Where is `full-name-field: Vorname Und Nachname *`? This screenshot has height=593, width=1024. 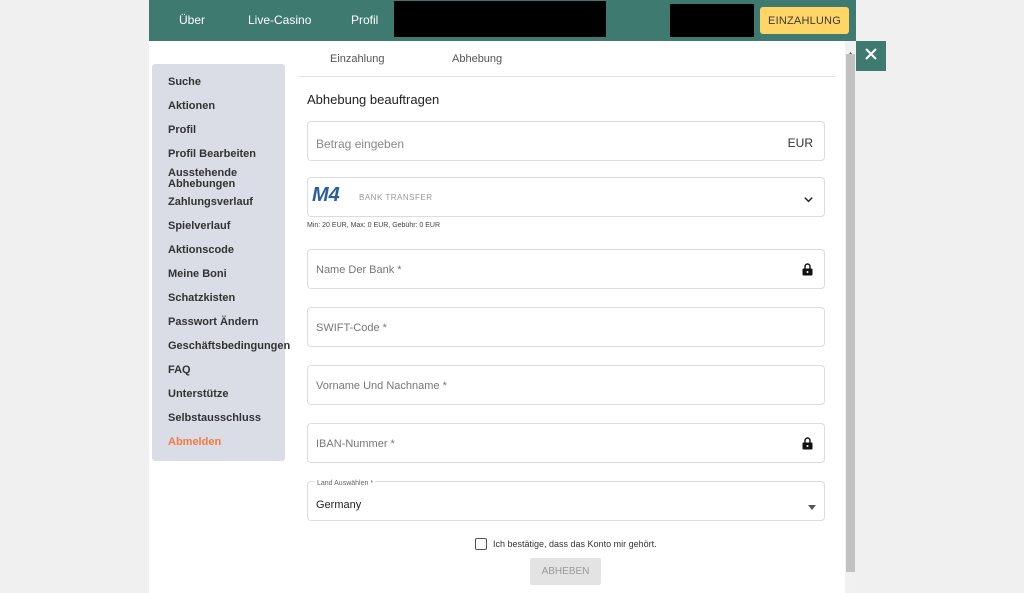
full-name-field: Vorname Und Nachname * is located at coordinates (566, 385).